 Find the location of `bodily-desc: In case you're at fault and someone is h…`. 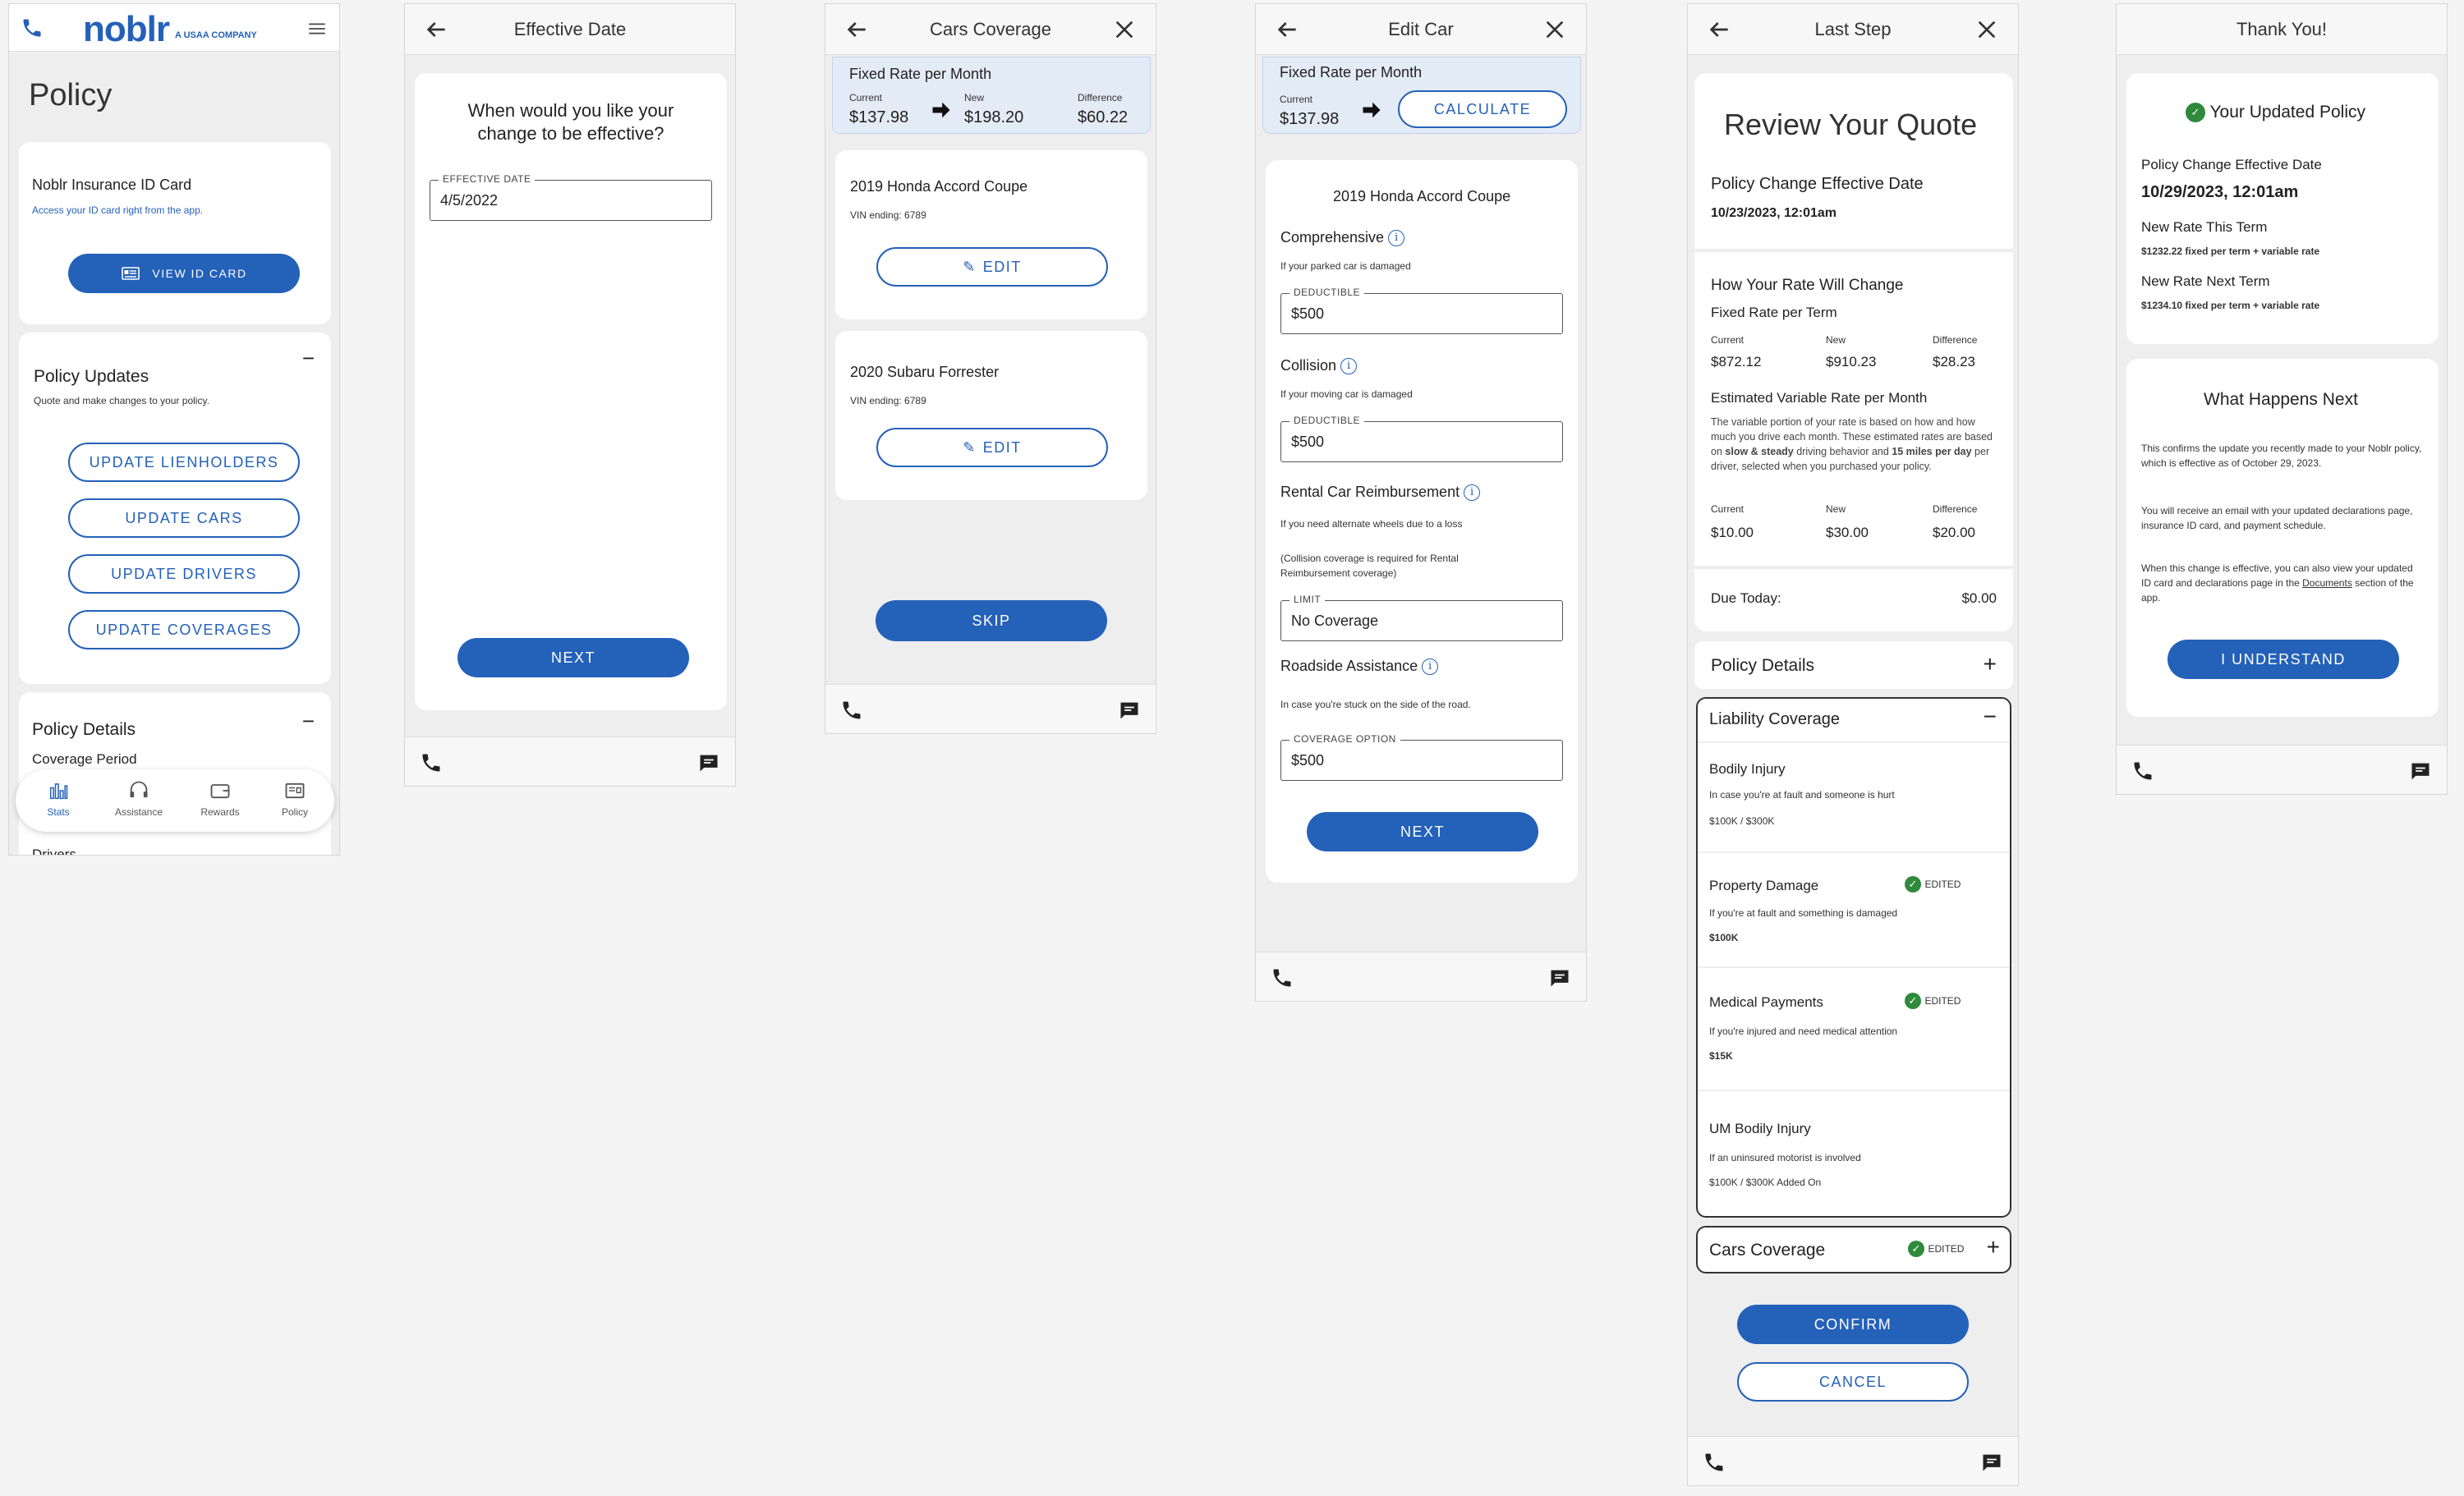

bodily-desc: In case you're at fault and someone is h… is located at coordinates (1802, 795).